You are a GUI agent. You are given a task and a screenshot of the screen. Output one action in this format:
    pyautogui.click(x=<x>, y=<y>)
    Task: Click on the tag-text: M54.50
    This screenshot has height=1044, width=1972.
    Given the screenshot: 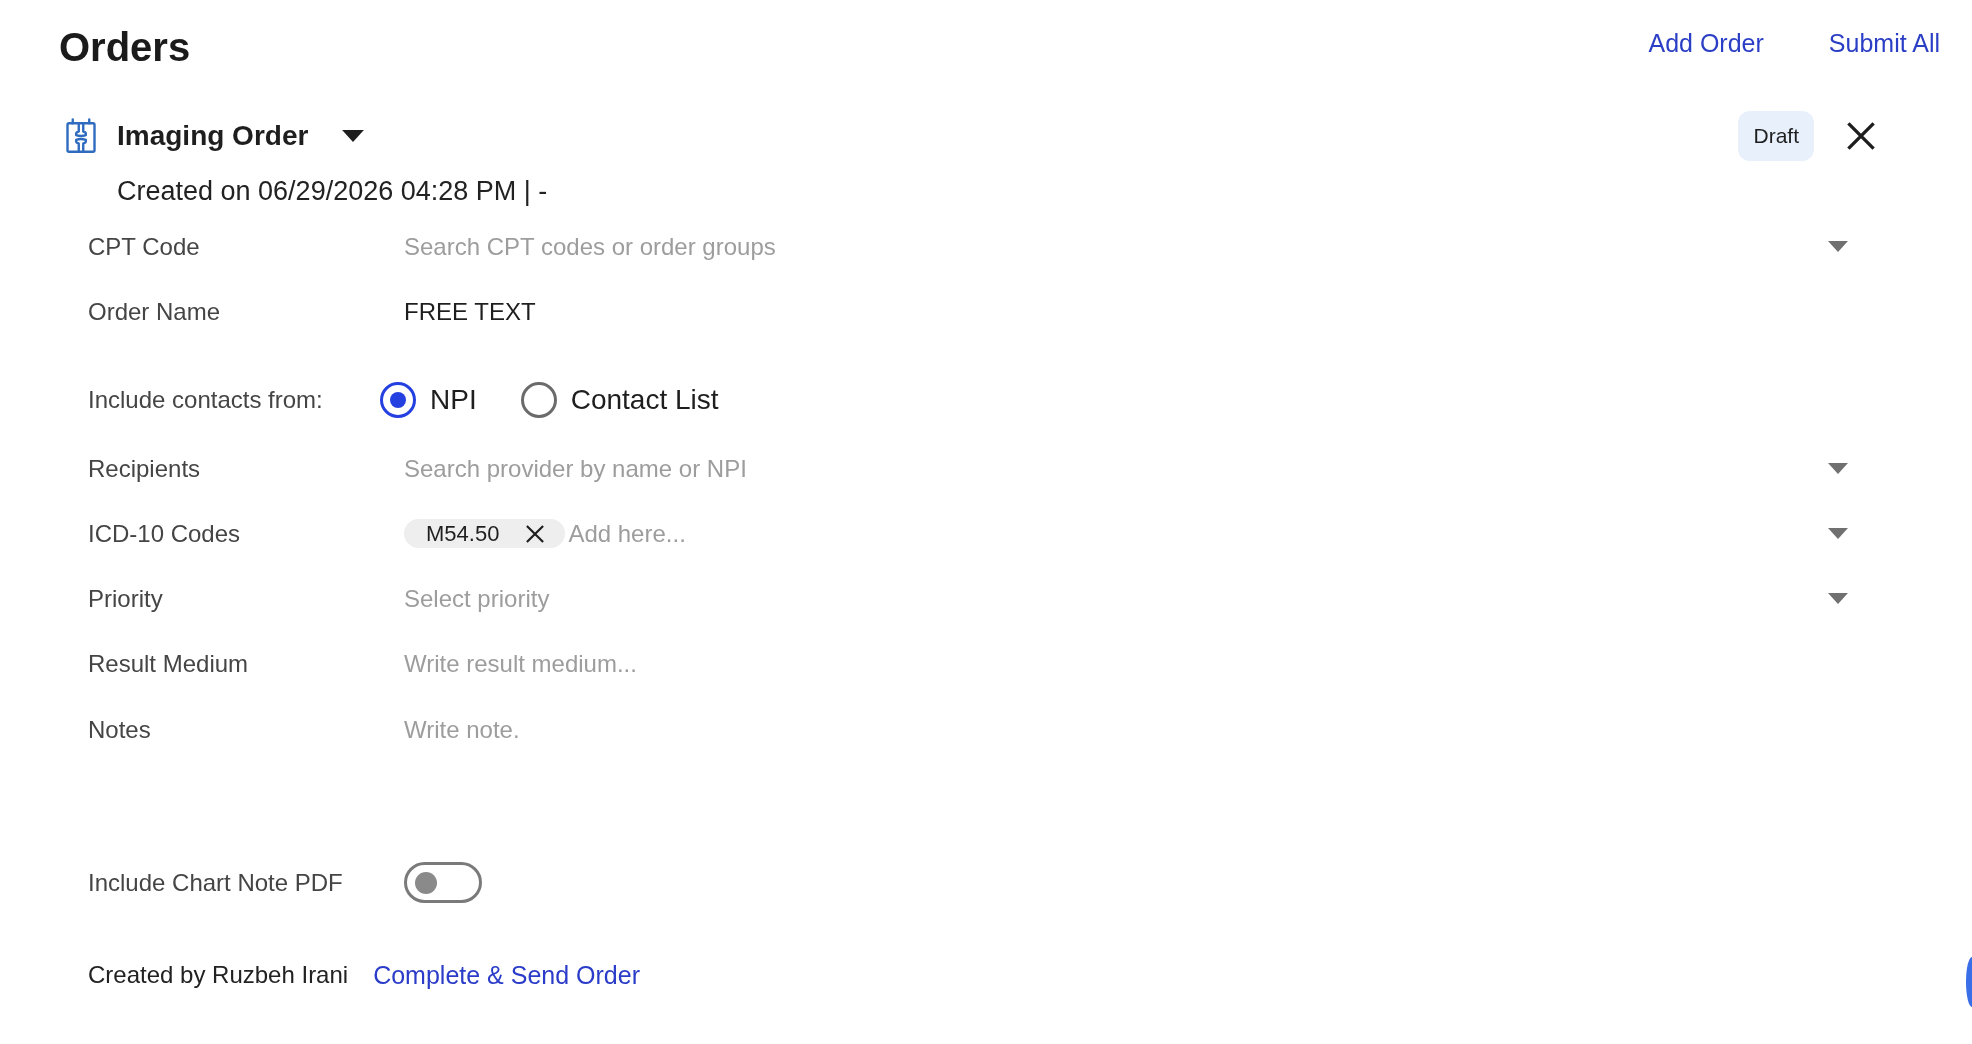 What is the action you would take?
    pyautogui.click(x=463, y=533)
    